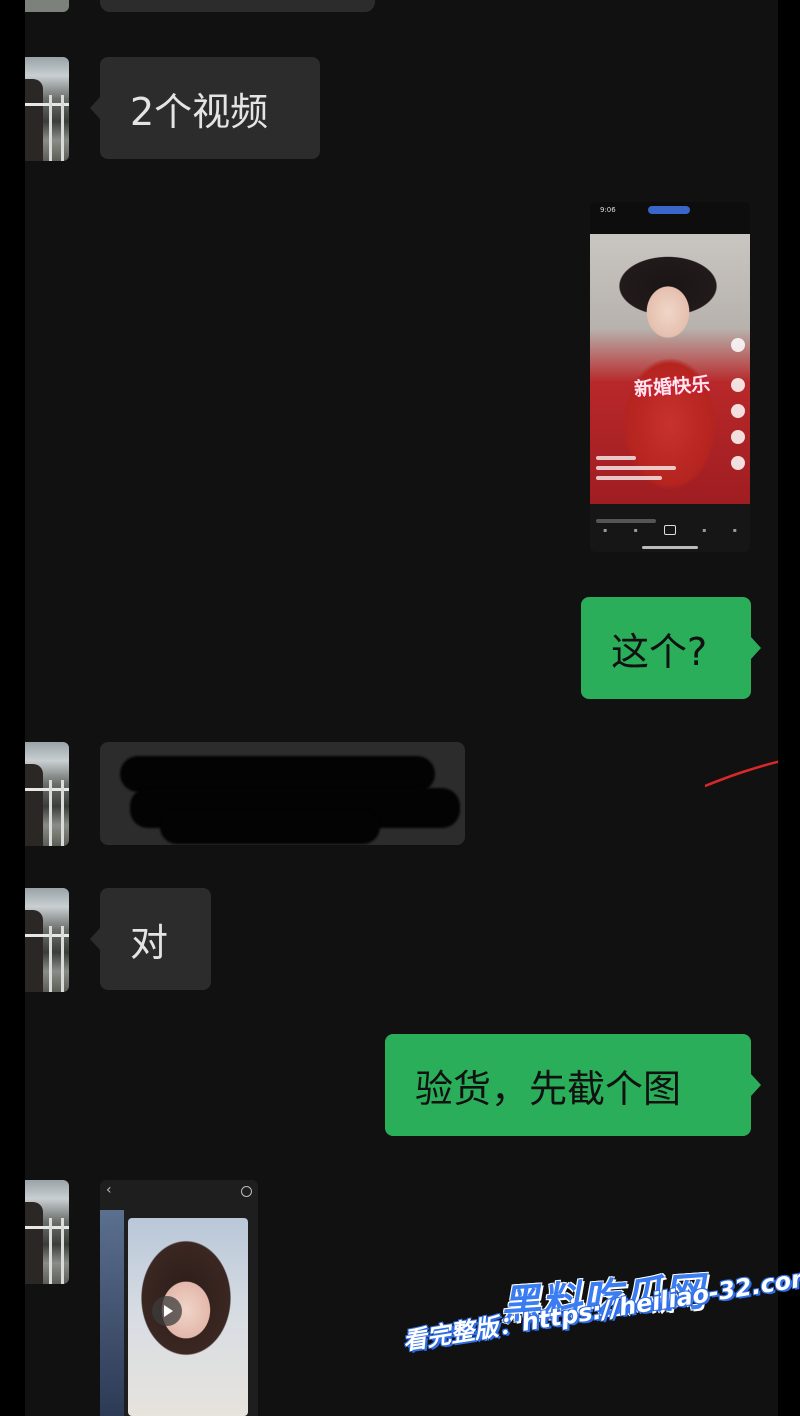 The height and width of the screenshot is (1416, 800). What do you see at coordinates (246, 1191) in the screenshot?
I see `clock-icon` at bounding box center [246, 1191].